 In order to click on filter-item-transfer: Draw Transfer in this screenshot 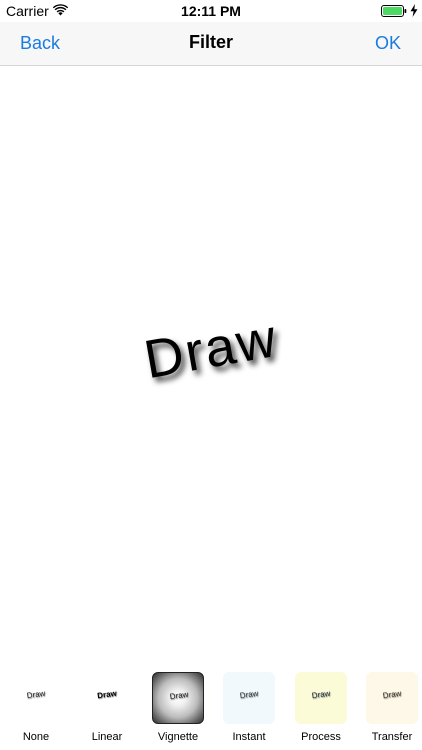, I will do `click(392, 711)`.